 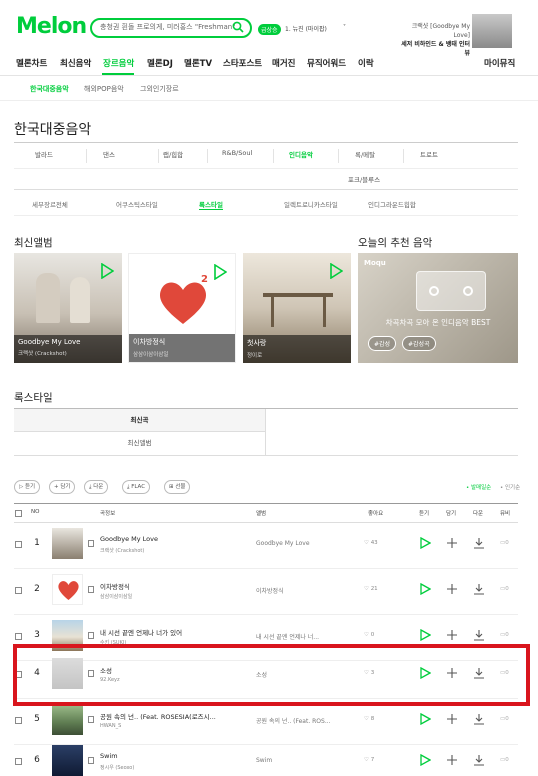 I want to click on album-artist: 크랙샷 (Crackshot), so click(x=68, y=353).